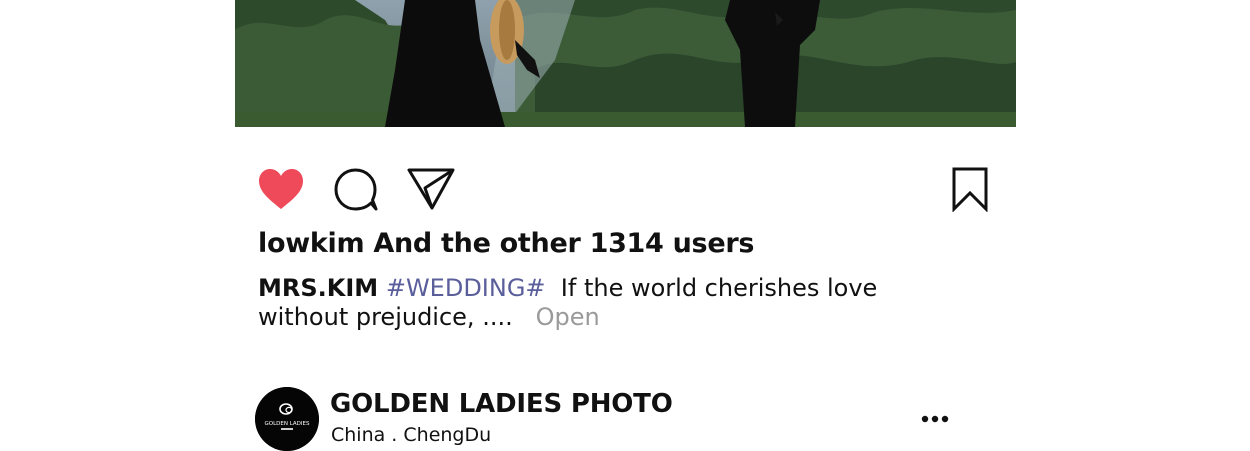  I want to click on like-heart-icon, so click(281, 189).